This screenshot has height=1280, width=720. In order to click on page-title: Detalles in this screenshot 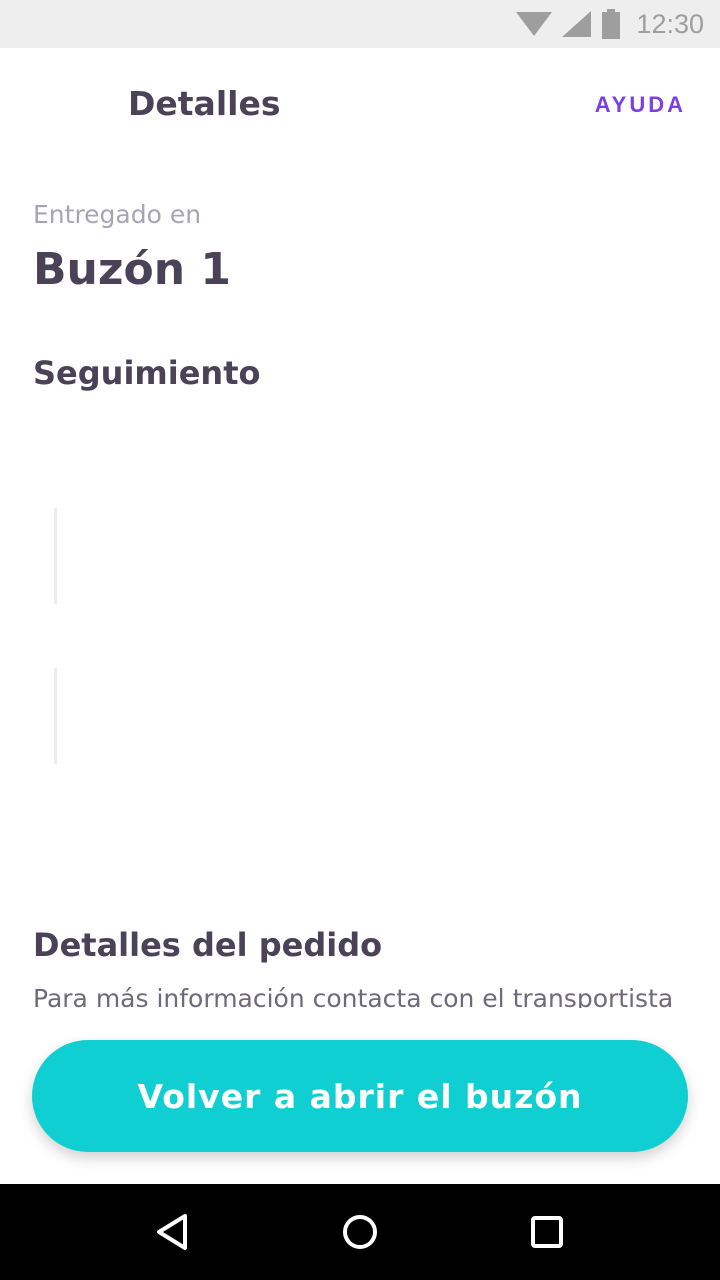, I will do `click(204, 103)`.